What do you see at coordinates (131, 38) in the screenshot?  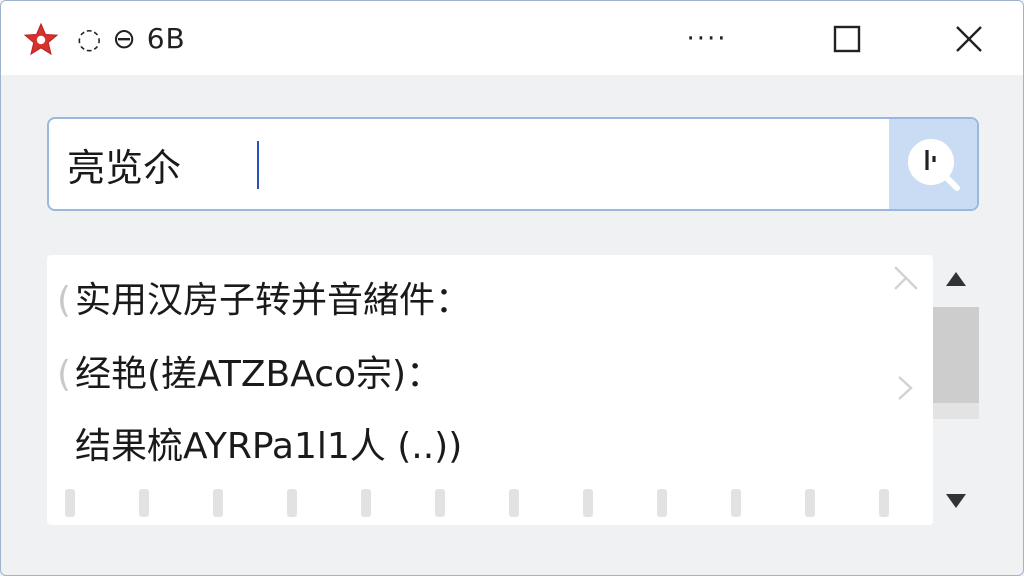 I see `window-title: ◌ ⊖ 6B` at bounding box center [131, 38].